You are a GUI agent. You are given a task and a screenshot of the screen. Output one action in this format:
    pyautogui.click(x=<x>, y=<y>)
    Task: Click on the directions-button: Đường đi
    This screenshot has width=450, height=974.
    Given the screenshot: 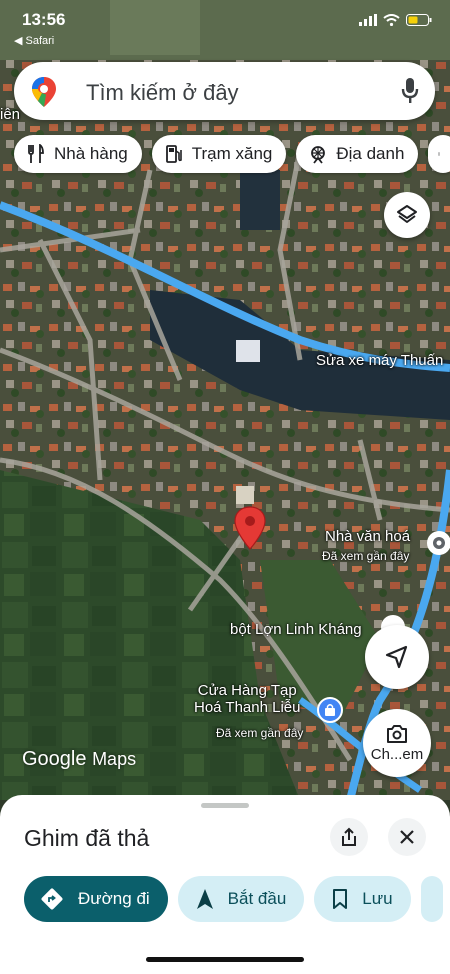 What is the action you would take?
    pyautogui.click(x=96, y=899)
    